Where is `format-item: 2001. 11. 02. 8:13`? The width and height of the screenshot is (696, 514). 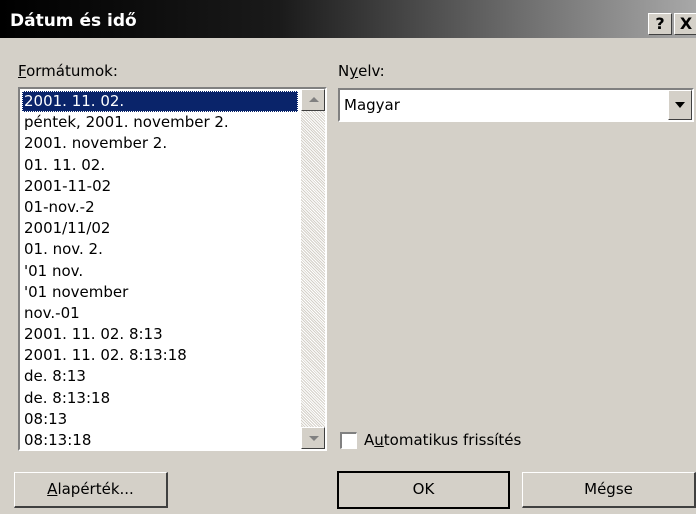
format-item: 2001. 11. 02. 8:13 is located at coordinates (161, 334).